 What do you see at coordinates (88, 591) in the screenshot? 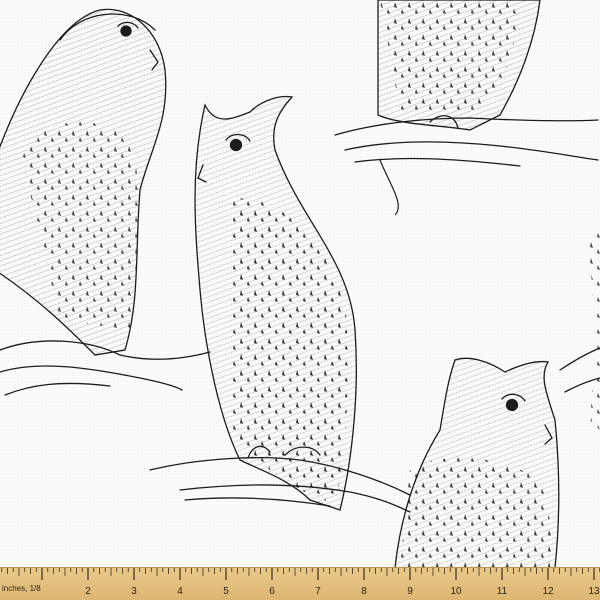
I see `ruler-number: 2` at bounding box center [88, 591].